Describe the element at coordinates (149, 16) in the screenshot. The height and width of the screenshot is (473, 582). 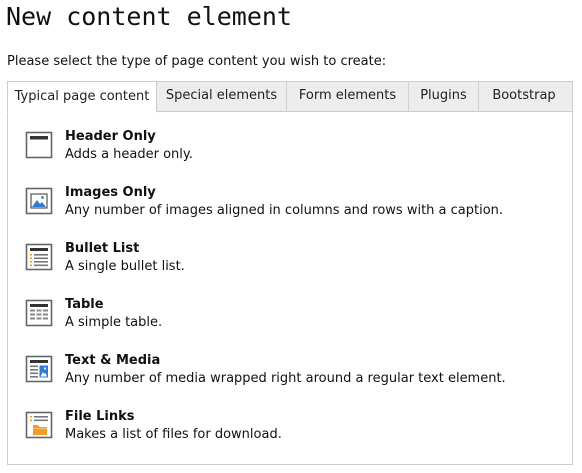
I see `page-title: New content element` at that location.